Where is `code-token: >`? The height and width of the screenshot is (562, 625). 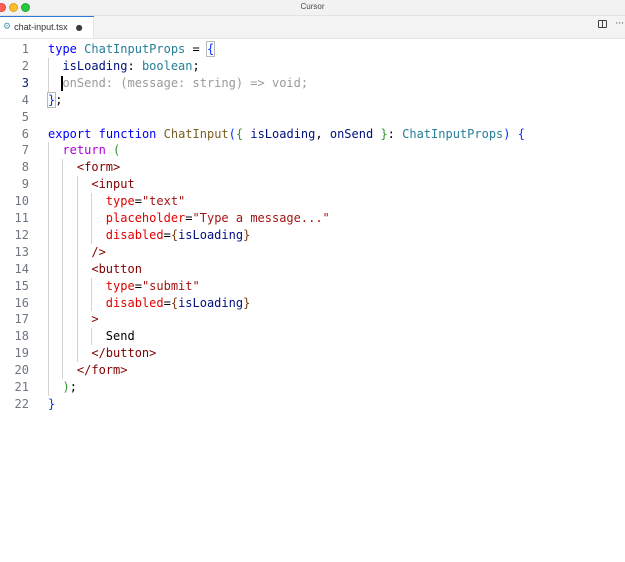
code-token: > is located at coordinates (95, 319).